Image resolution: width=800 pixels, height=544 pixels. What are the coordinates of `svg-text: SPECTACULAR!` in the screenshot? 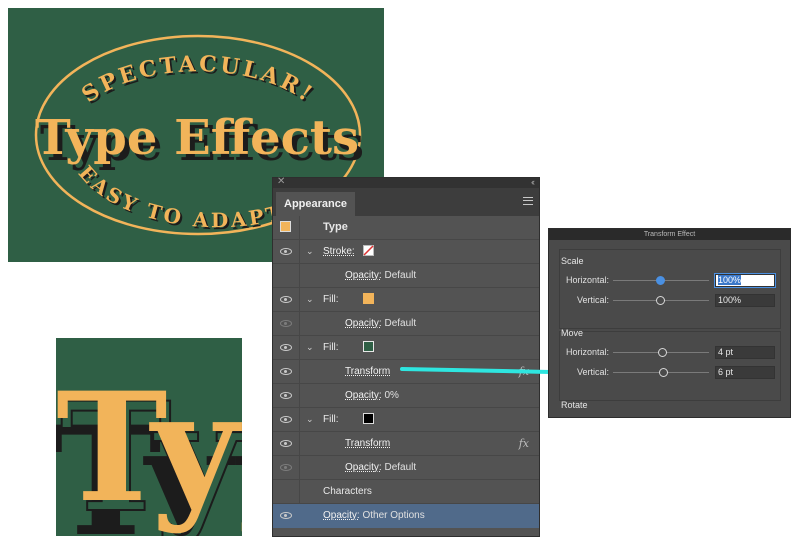 It's located at (198, 79).